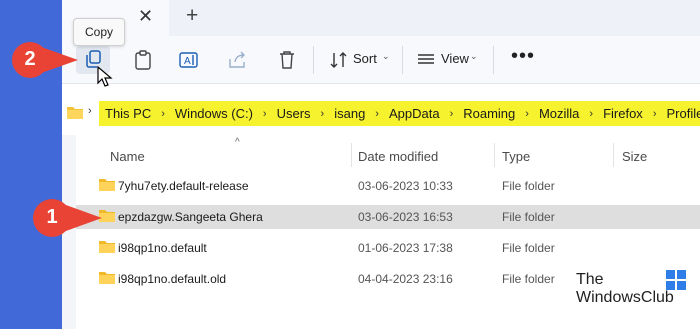 The image size is (700, 329). I want to click on column-header-type: Type, so click(516, 156).